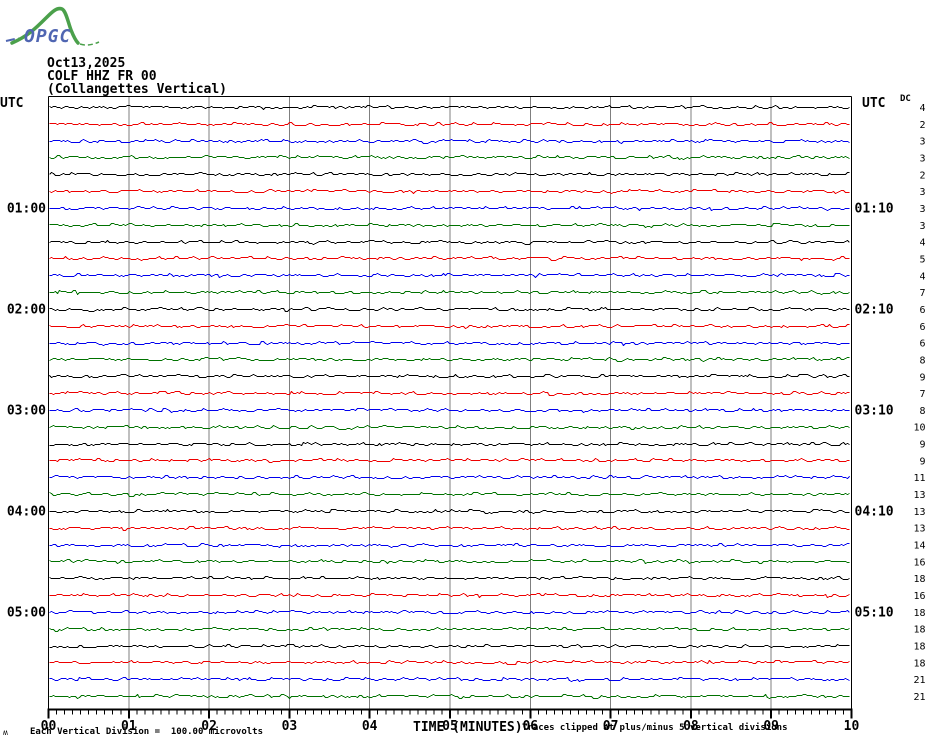 This screenshot has width=930, height=744. What do you see at coordinates (26, 511) in the screenshot?
I see `hour-label-left: 04:00` at bounding box center [26, 511].